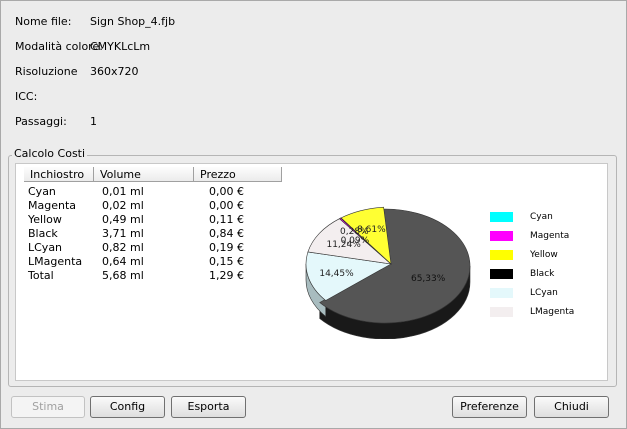 Image resolution: width=627 pixels, height=429 pixels. I want to click on legend-label: Black, so click(542, 274).